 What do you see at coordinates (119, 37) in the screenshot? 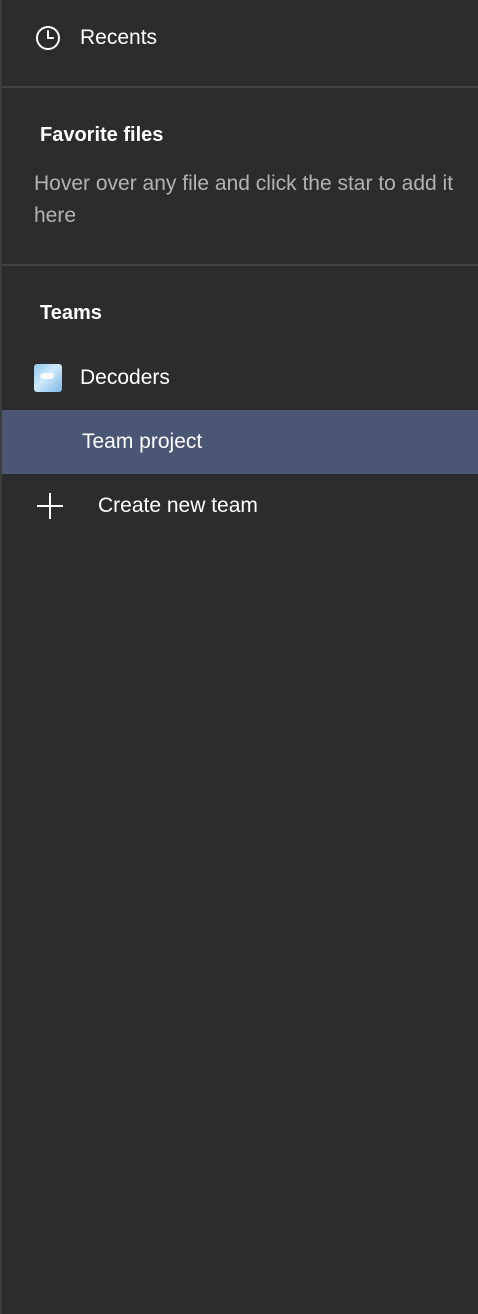
I see `sidebar-item-recents-label: Recents` at bounding box center [119, 37].